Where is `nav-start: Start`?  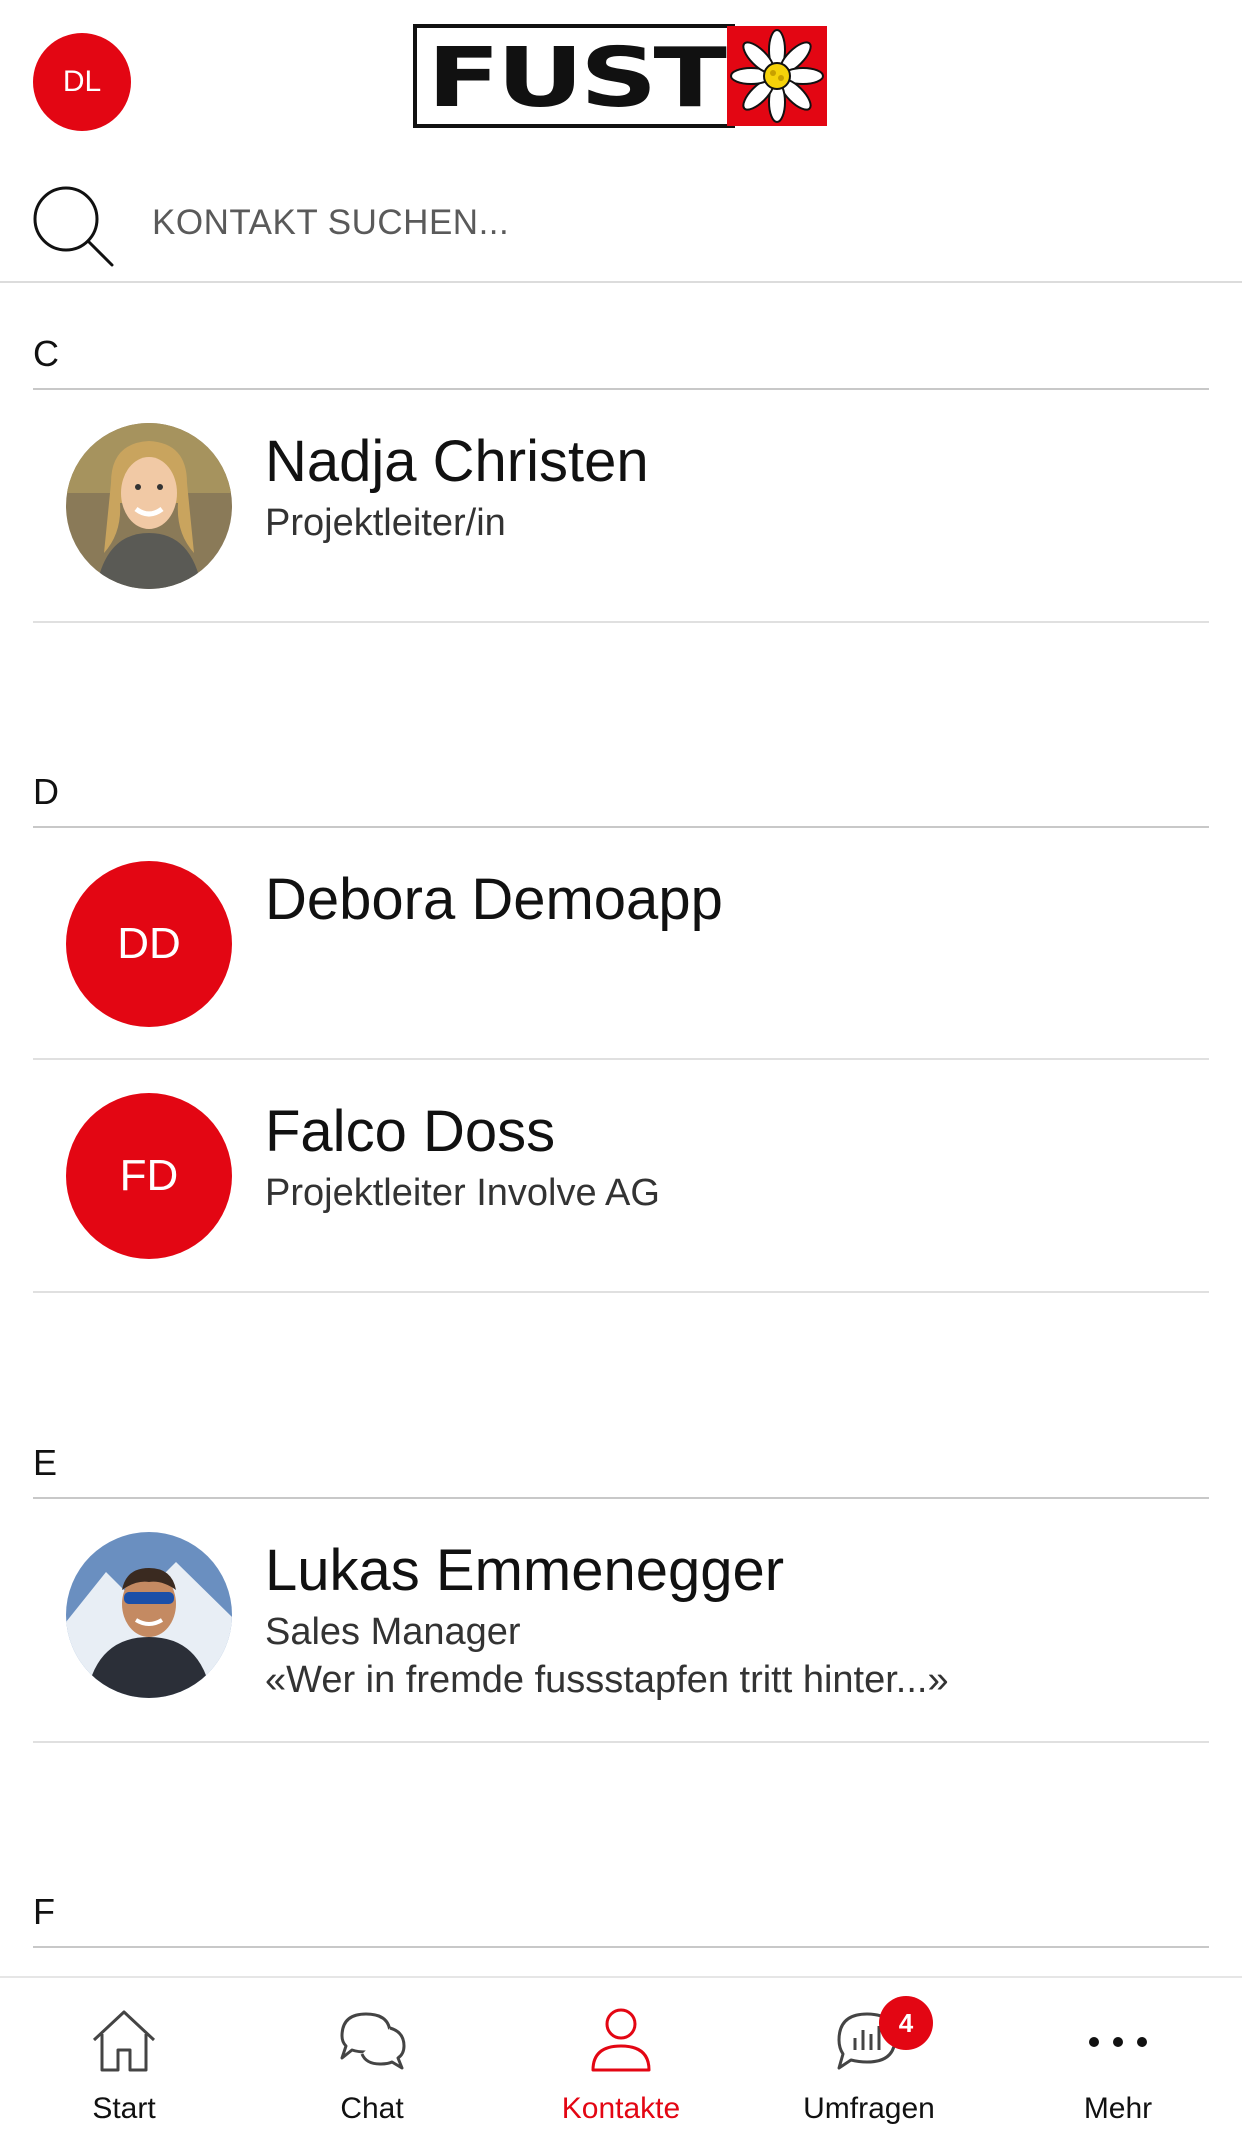
nav-start: Start is located at coordinates (124, 2061).